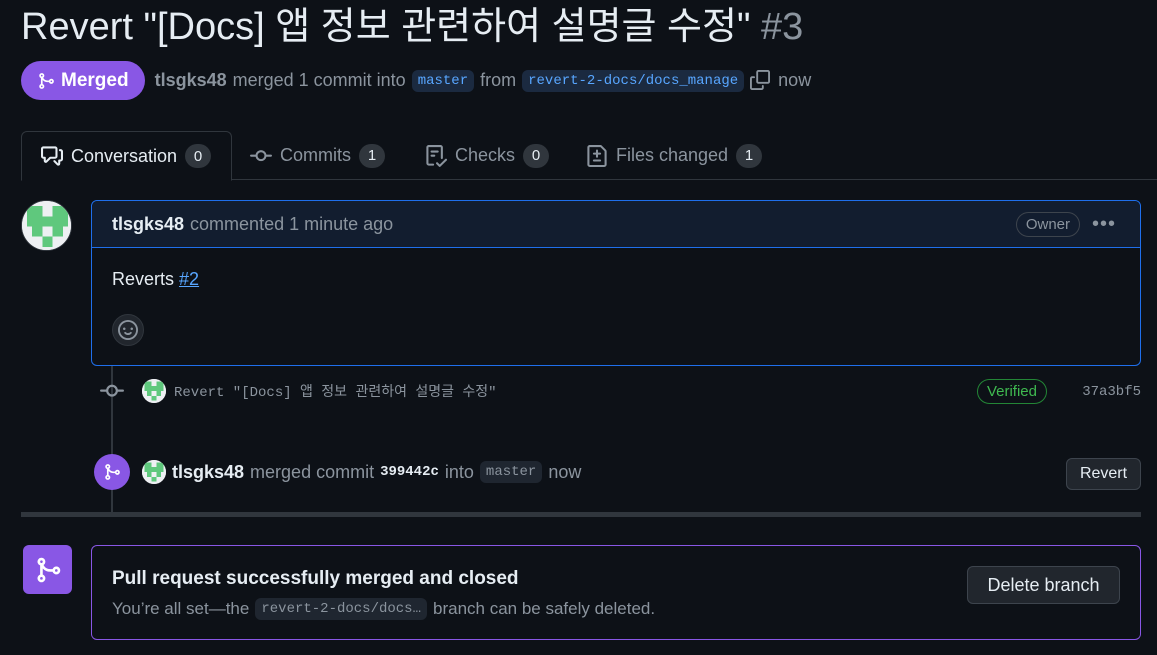  What do you see at coordinates (181, 608) in the screenshot?
I see `merged-sub-prefix: You’re all set—the` at bounding box center [181, 608].